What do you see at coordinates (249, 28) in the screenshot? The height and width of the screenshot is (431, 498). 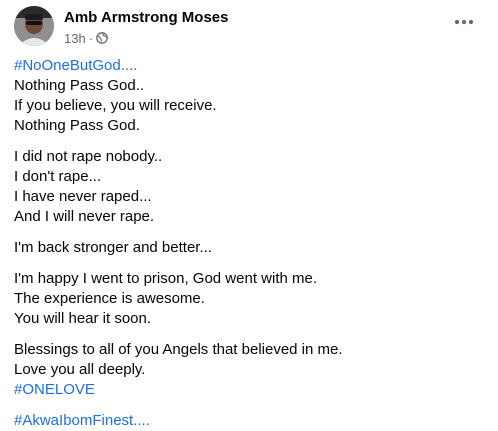 I see `post-header: Amb Armstrong Moses 13h ·` at bounding box center [249, 28].